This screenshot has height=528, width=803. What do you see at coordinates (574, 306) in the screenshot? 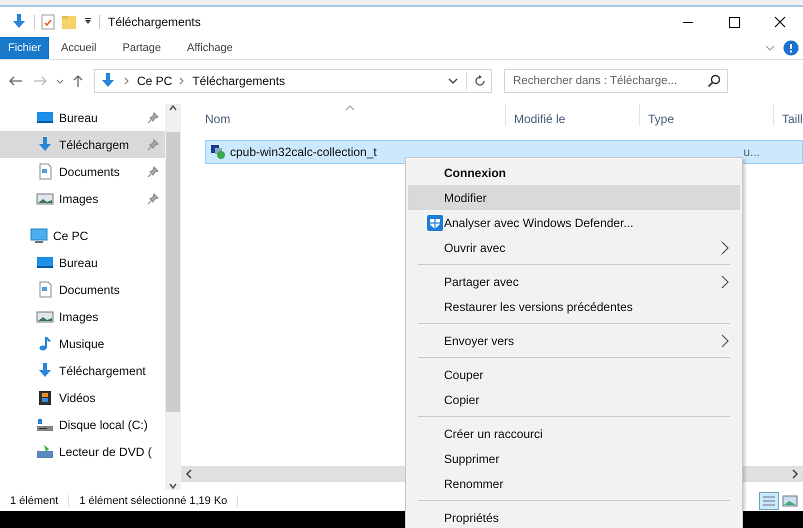
I see `menu-item: Restaurer les versions précédentes` at bounding box center [574, 306].